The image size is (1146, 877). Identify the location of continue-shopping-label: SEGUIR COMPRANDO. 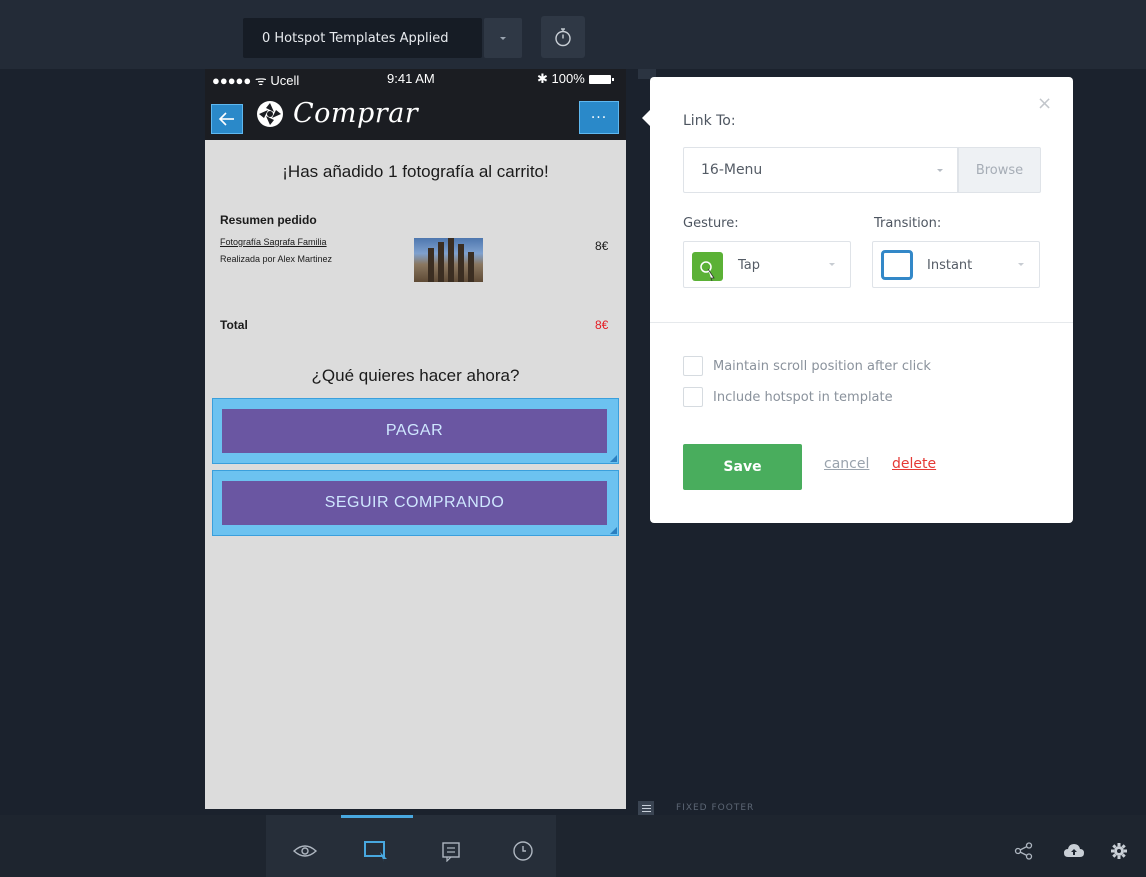
(414, 502).